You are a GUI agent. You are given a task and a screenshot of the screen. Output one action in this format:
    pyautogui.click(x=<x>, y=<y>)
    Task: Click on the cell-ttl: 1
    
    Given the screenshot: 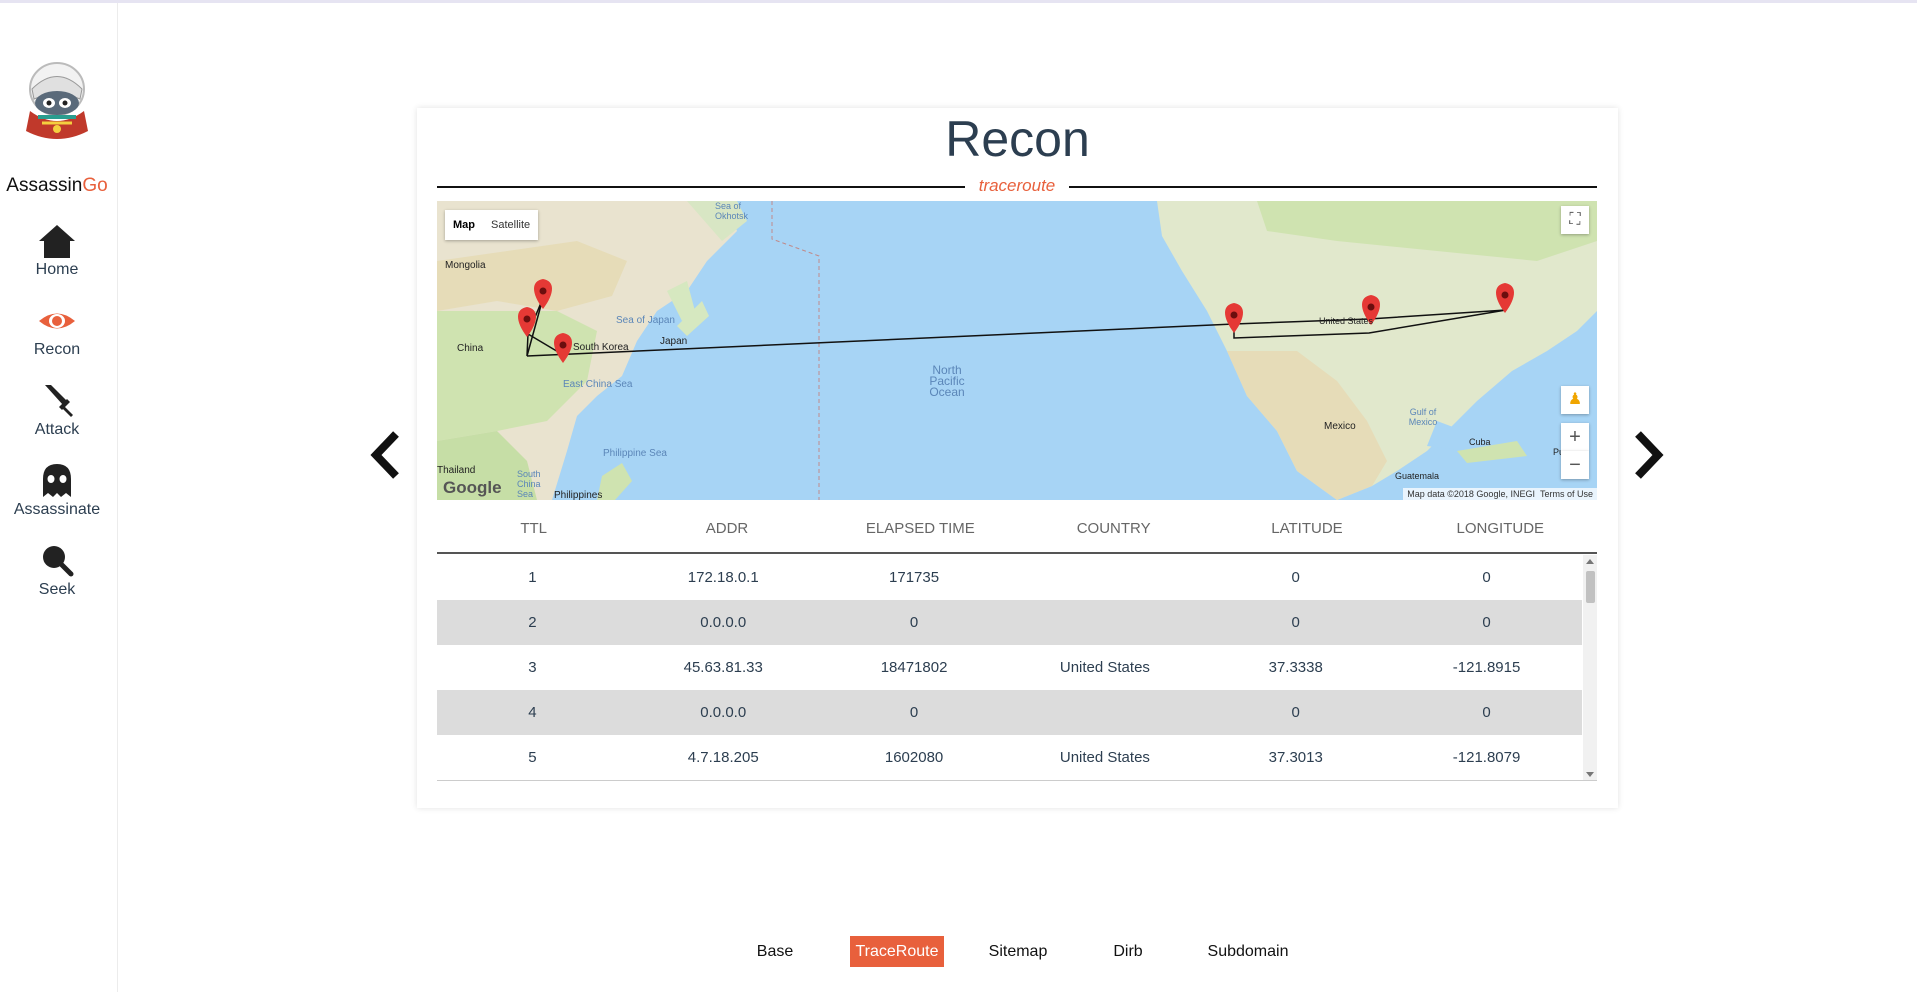 What is the action you would take?
    pyautogui.click(x=532, y=577)
    